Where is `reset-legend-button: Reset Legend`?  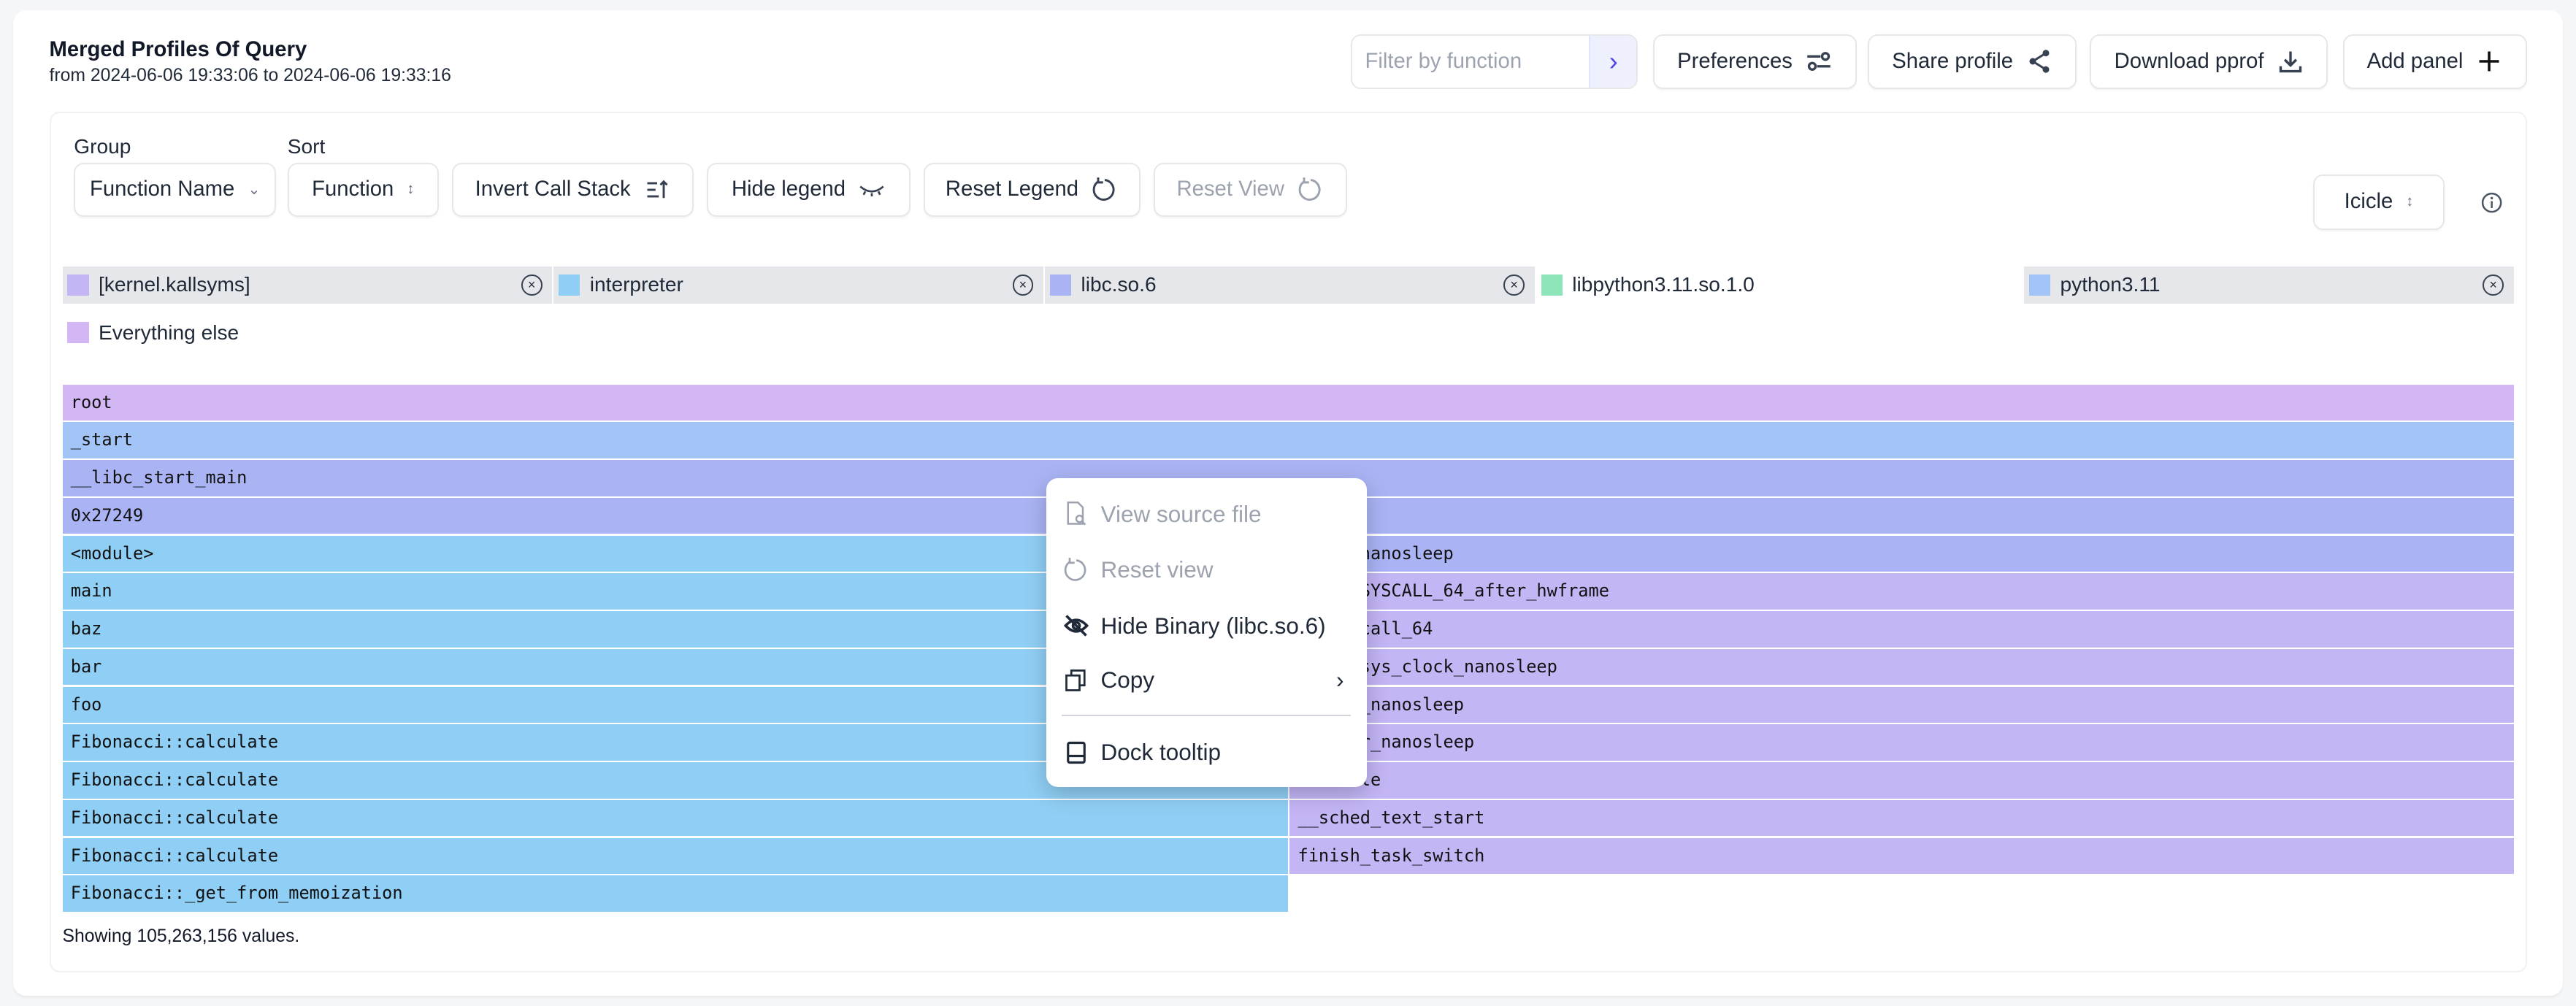
reset-legend-button: Reset Legend is located at coordinates (1032, 189).